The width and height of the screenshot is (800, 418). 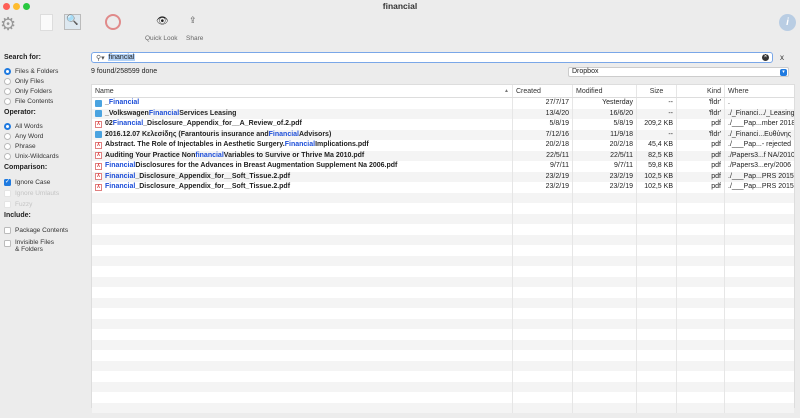 I want to click on column-header-created: Created, so click(x=543, y=91).